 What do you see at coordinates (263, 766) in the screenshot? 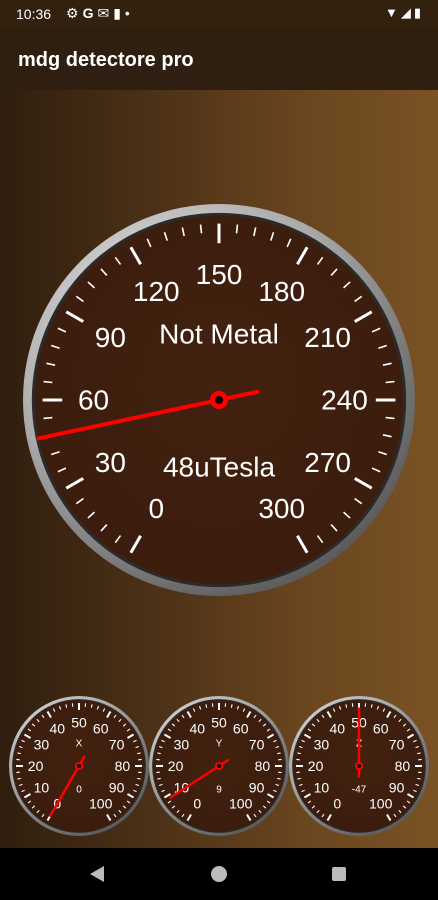
I see `small-y-tick-label: 80` at bounding box center [263, 766].